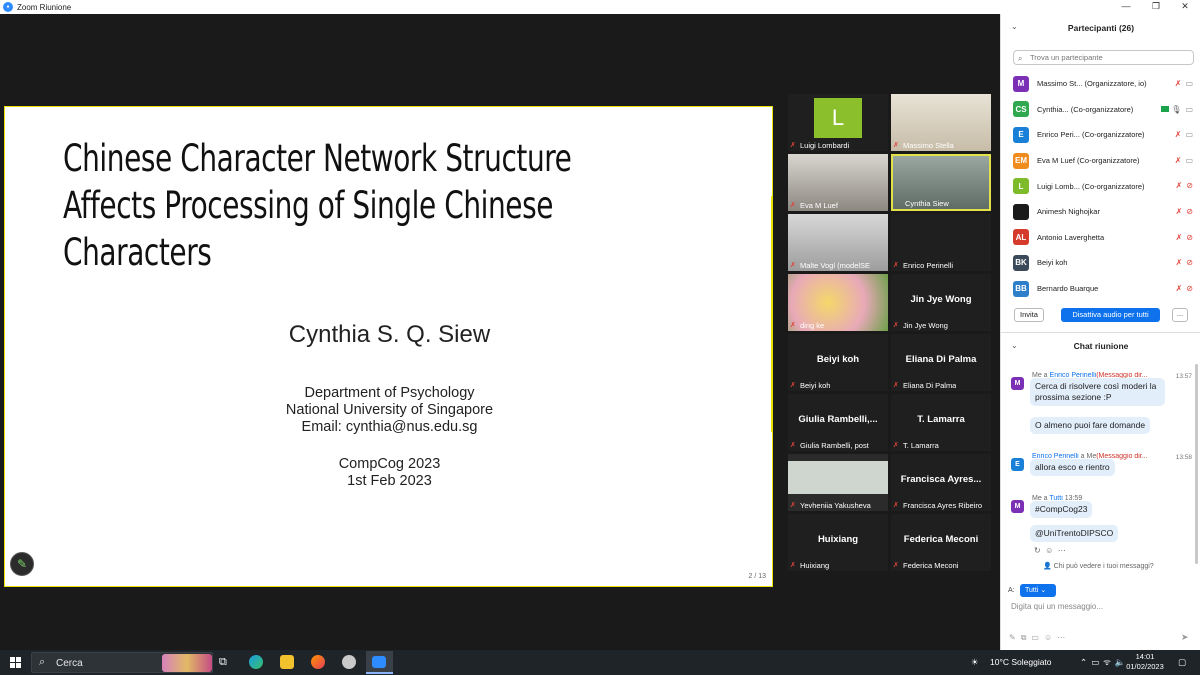  I want to click on video-tile: ✗ Yevheniia Yakusheva, so click(838, 482).